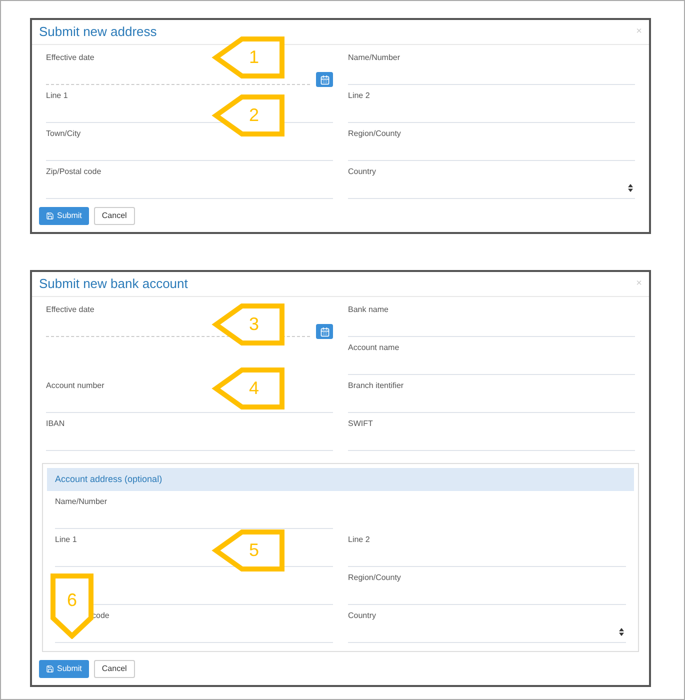 Image resolution: width=685 pixels, height=700 pixels. Describe the element at coordinates (55, 424) in the screenshot. I see `field-label: IBAN` at that location.